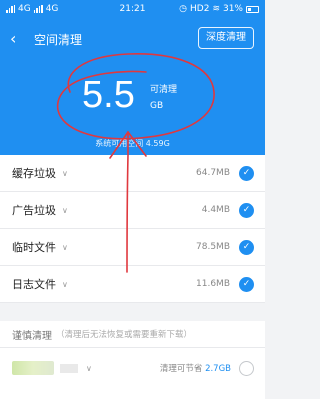  Describe the element at coordinates (246, 368) in the screenshot. I see `unchecked-circle-icon` at that location.